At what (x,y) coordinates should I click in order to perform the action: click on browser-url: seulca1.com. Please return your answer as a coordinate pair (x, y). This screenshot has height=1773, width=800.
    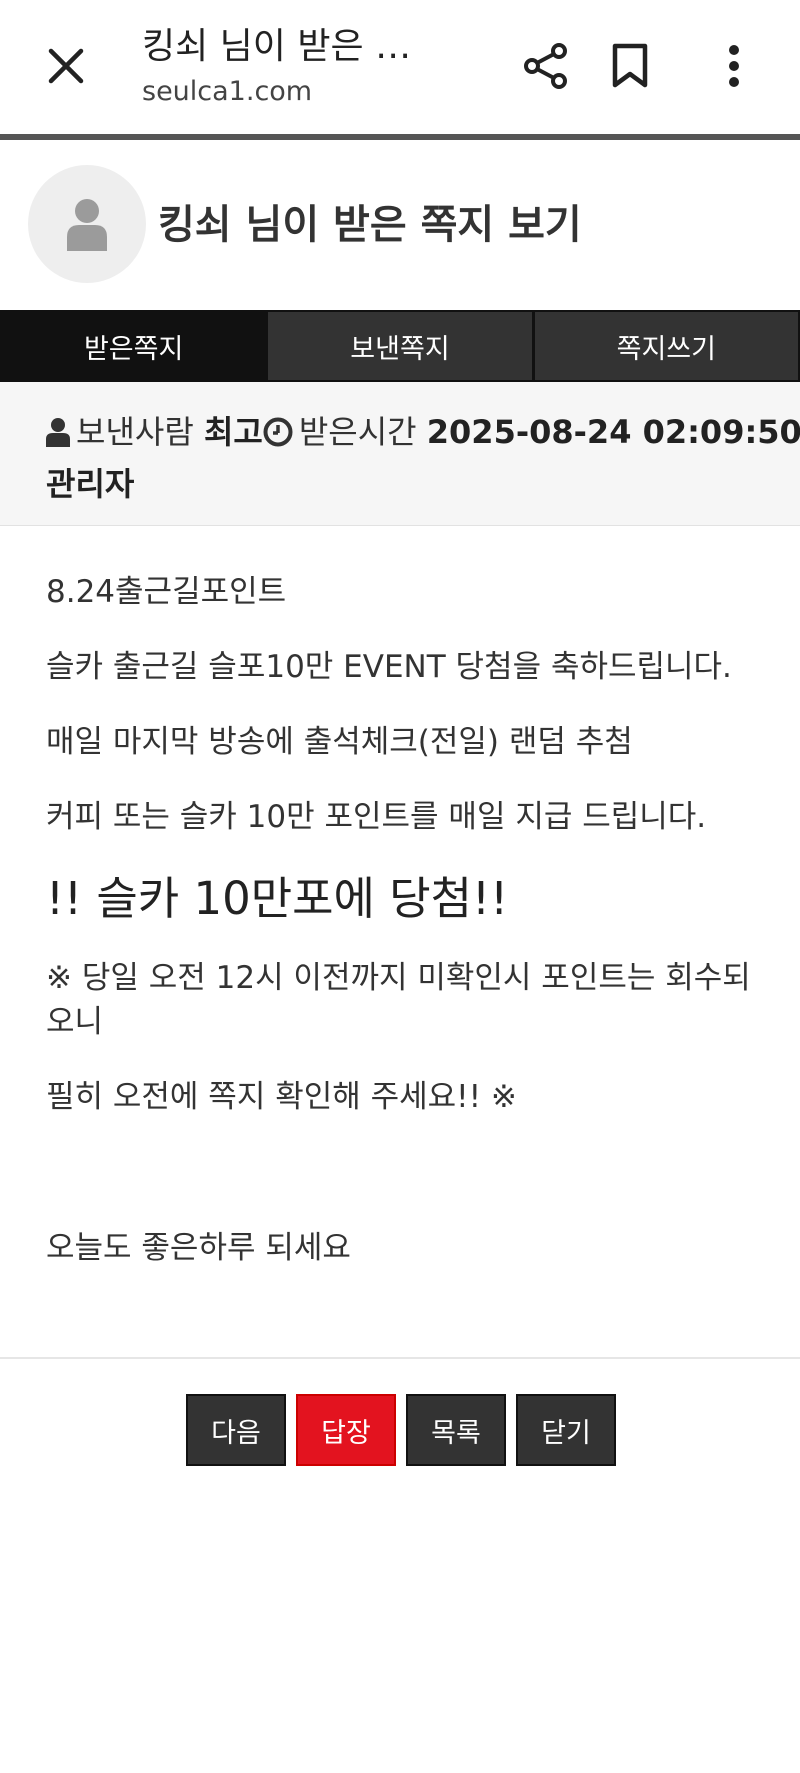
    Looking at the image, I should click on (227, 91).